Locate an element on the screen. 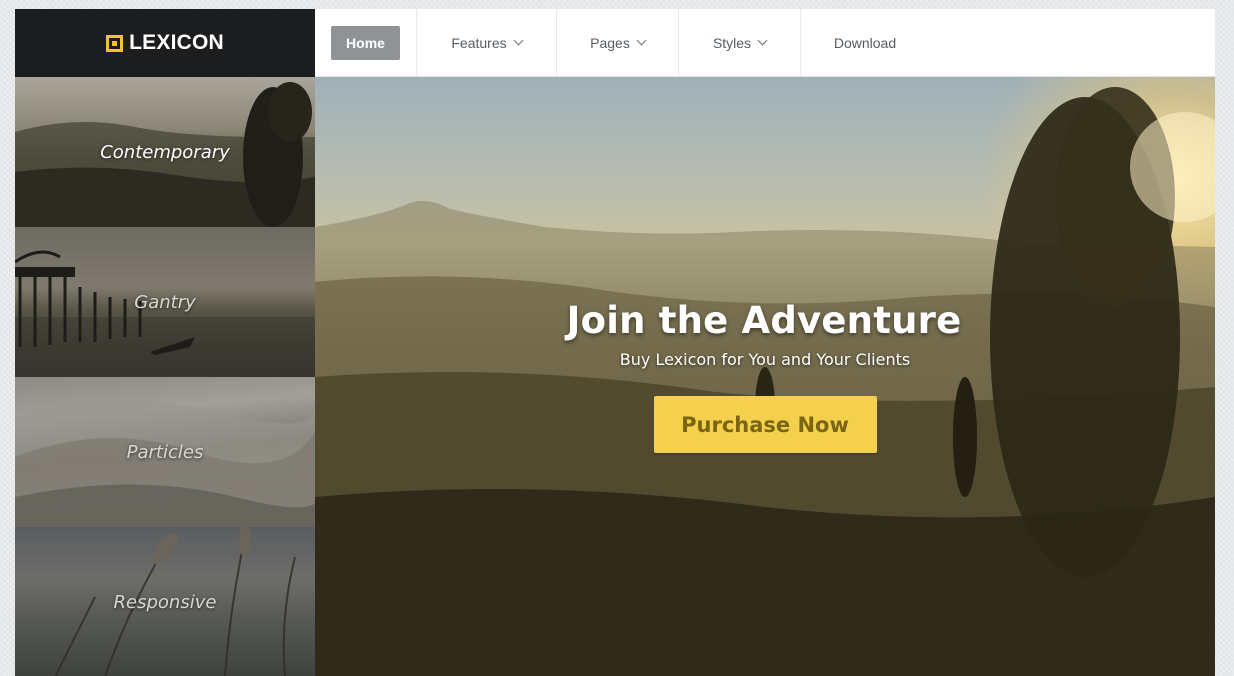 This screenshot has width=1234, height=676. sidebar-tile-label: Particles is located at coordinates (165, 452).